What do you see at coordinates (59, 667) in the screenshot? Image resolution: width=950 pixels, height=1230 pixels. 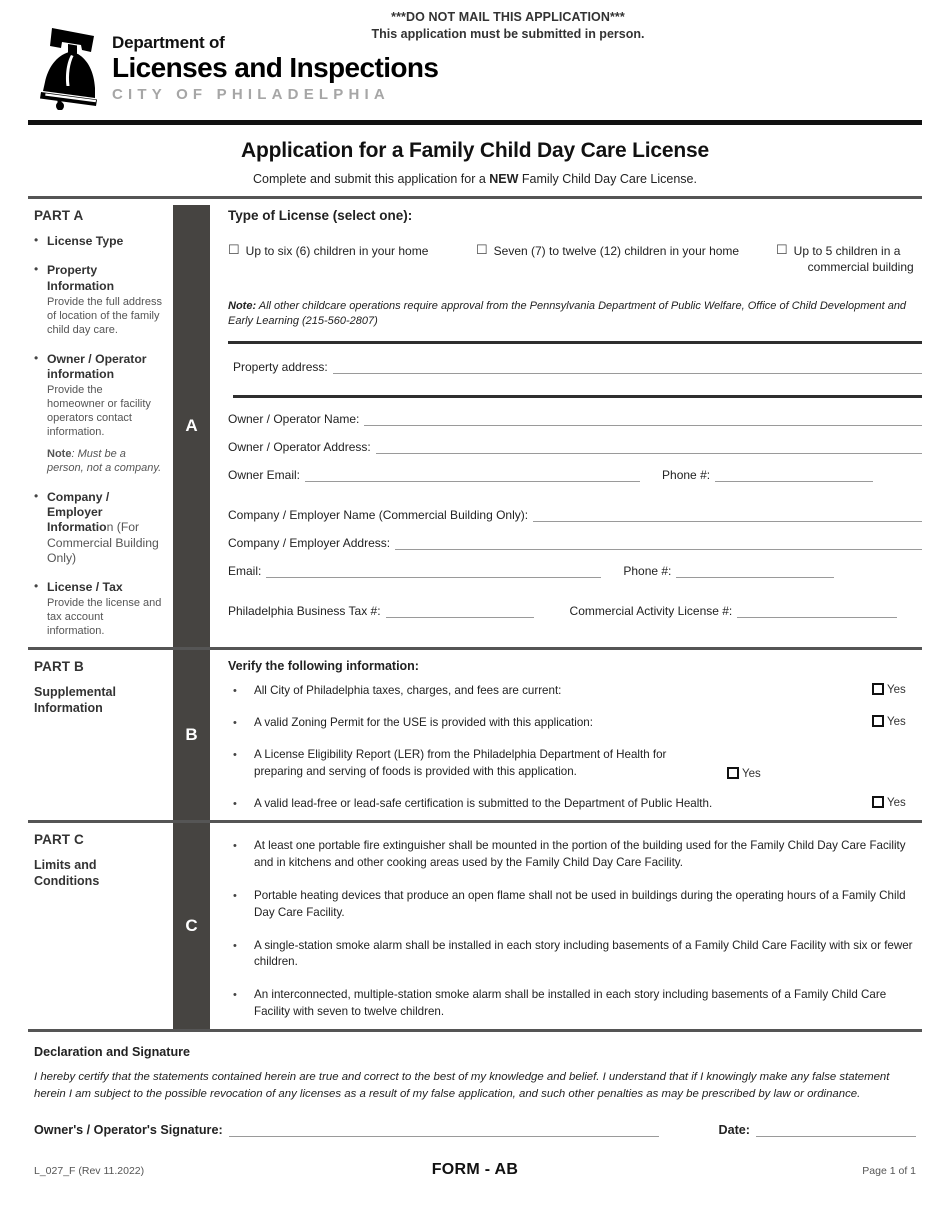 I see `part-b-label: PART B` at bounding box center [59, 667].